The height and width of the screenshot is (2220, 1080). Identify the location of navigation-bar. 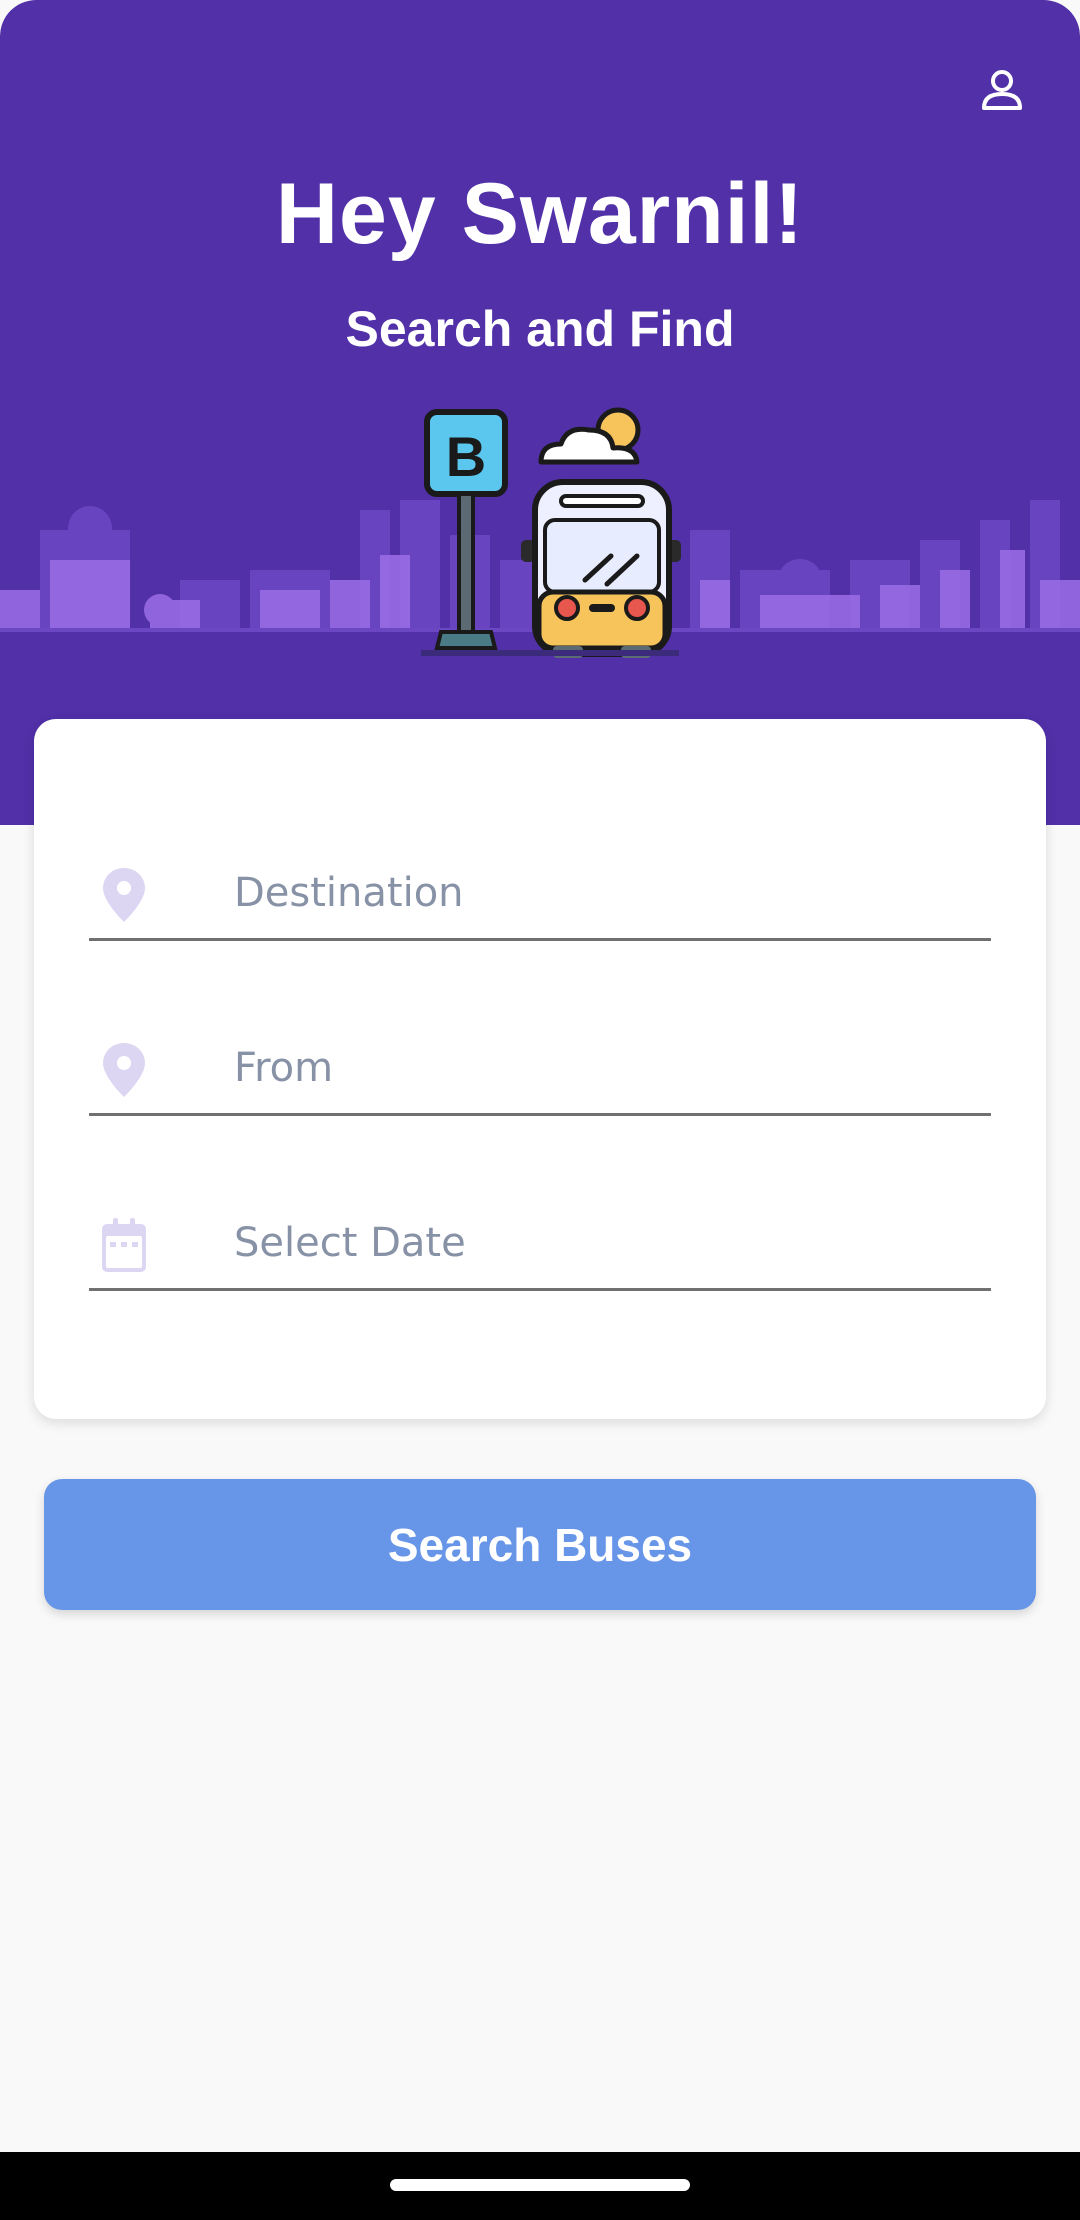
(540, 2186).